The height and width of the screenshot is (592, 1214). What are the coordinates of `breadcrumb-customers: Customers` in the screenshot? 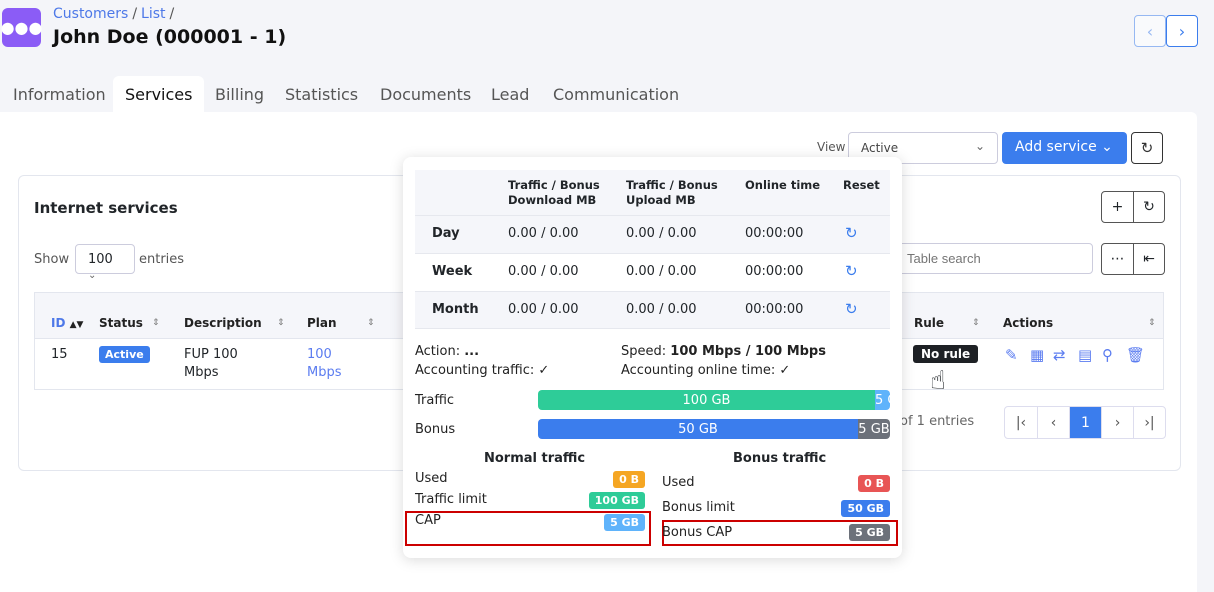 It's located at (90, 14).